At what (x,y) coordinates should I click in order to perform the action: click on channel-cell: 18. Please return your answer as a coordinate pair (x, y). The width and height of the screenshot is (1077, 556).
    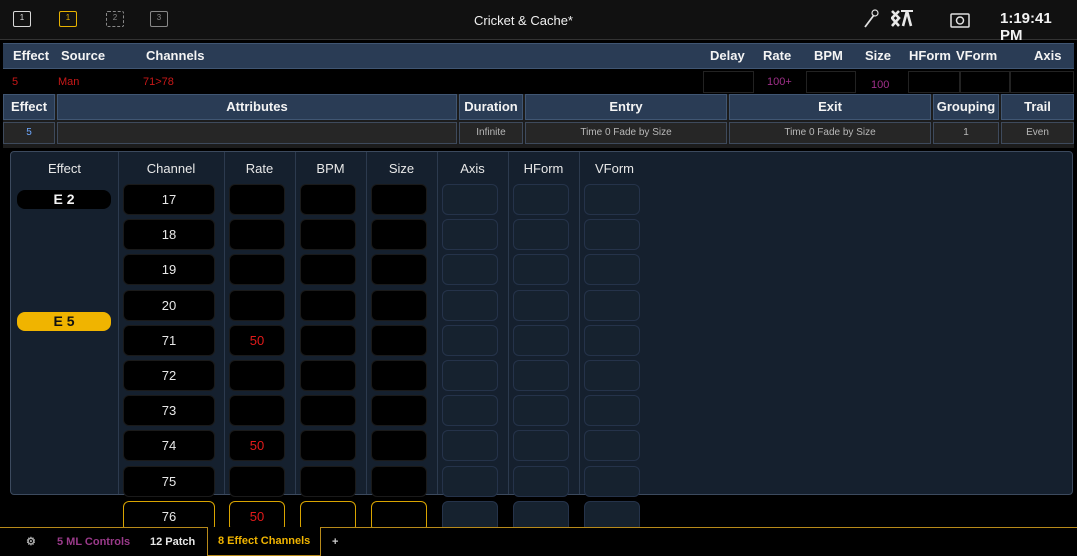
    Looking at the image, I should click on (169, 234).